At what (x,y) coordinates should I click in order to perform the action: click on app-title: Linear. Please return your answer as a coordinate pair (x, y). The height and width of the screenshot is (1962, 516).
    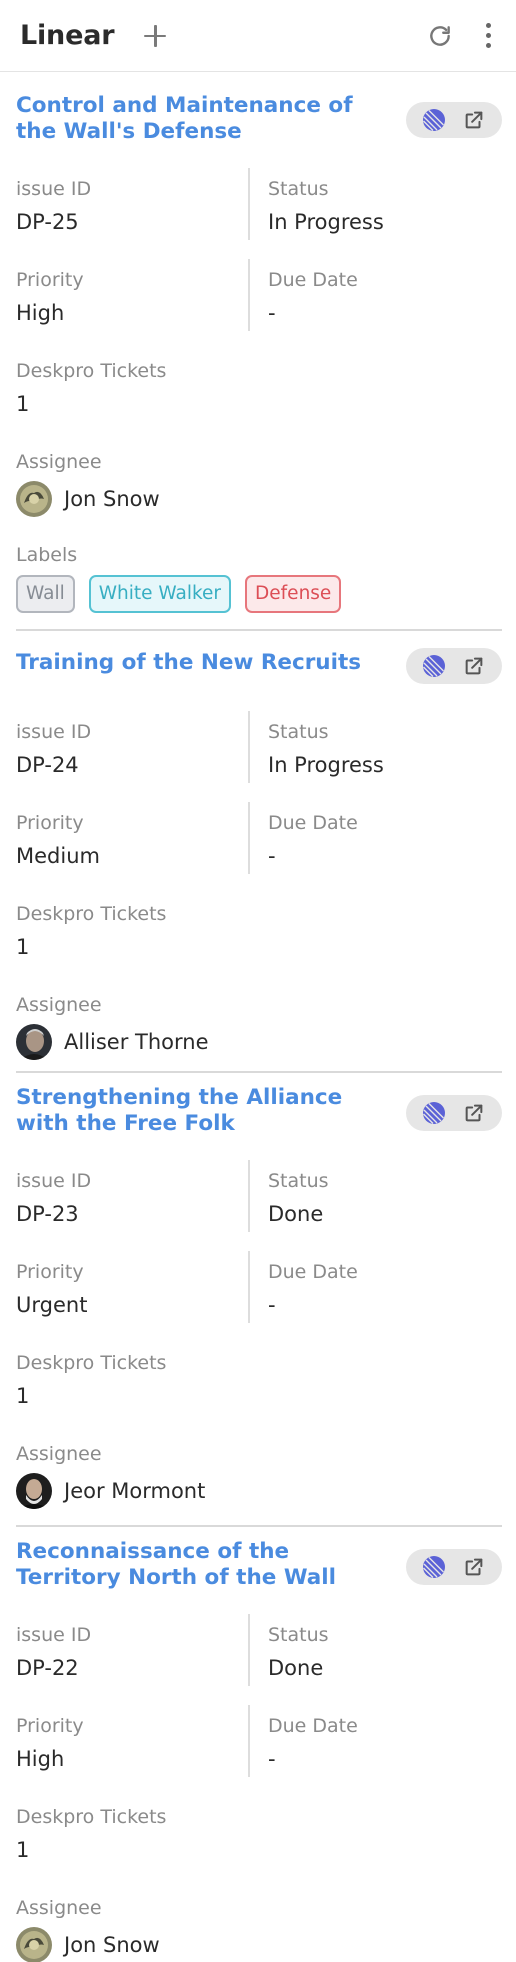
    Looking at the image, I should click on (67, 35).